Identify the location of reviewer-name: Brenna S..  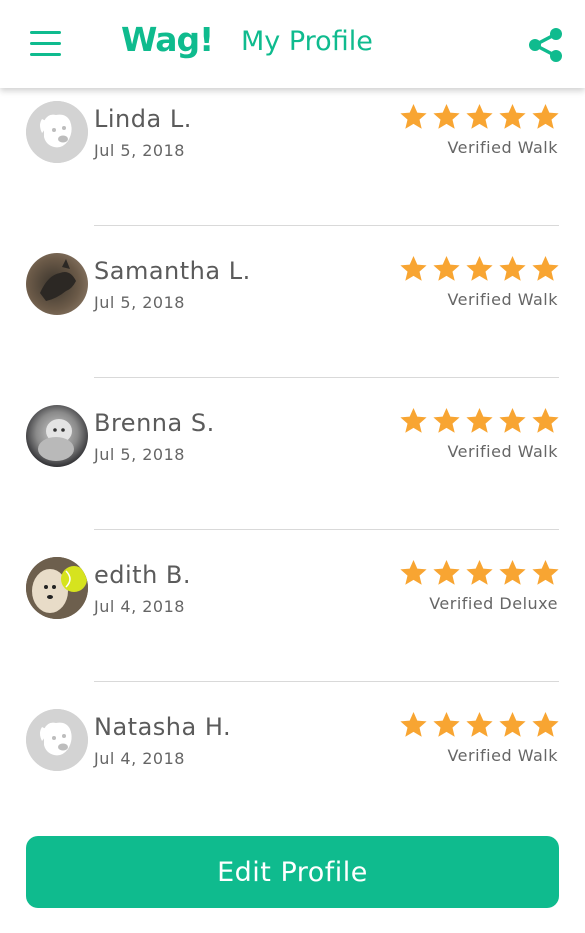
(154, 423).